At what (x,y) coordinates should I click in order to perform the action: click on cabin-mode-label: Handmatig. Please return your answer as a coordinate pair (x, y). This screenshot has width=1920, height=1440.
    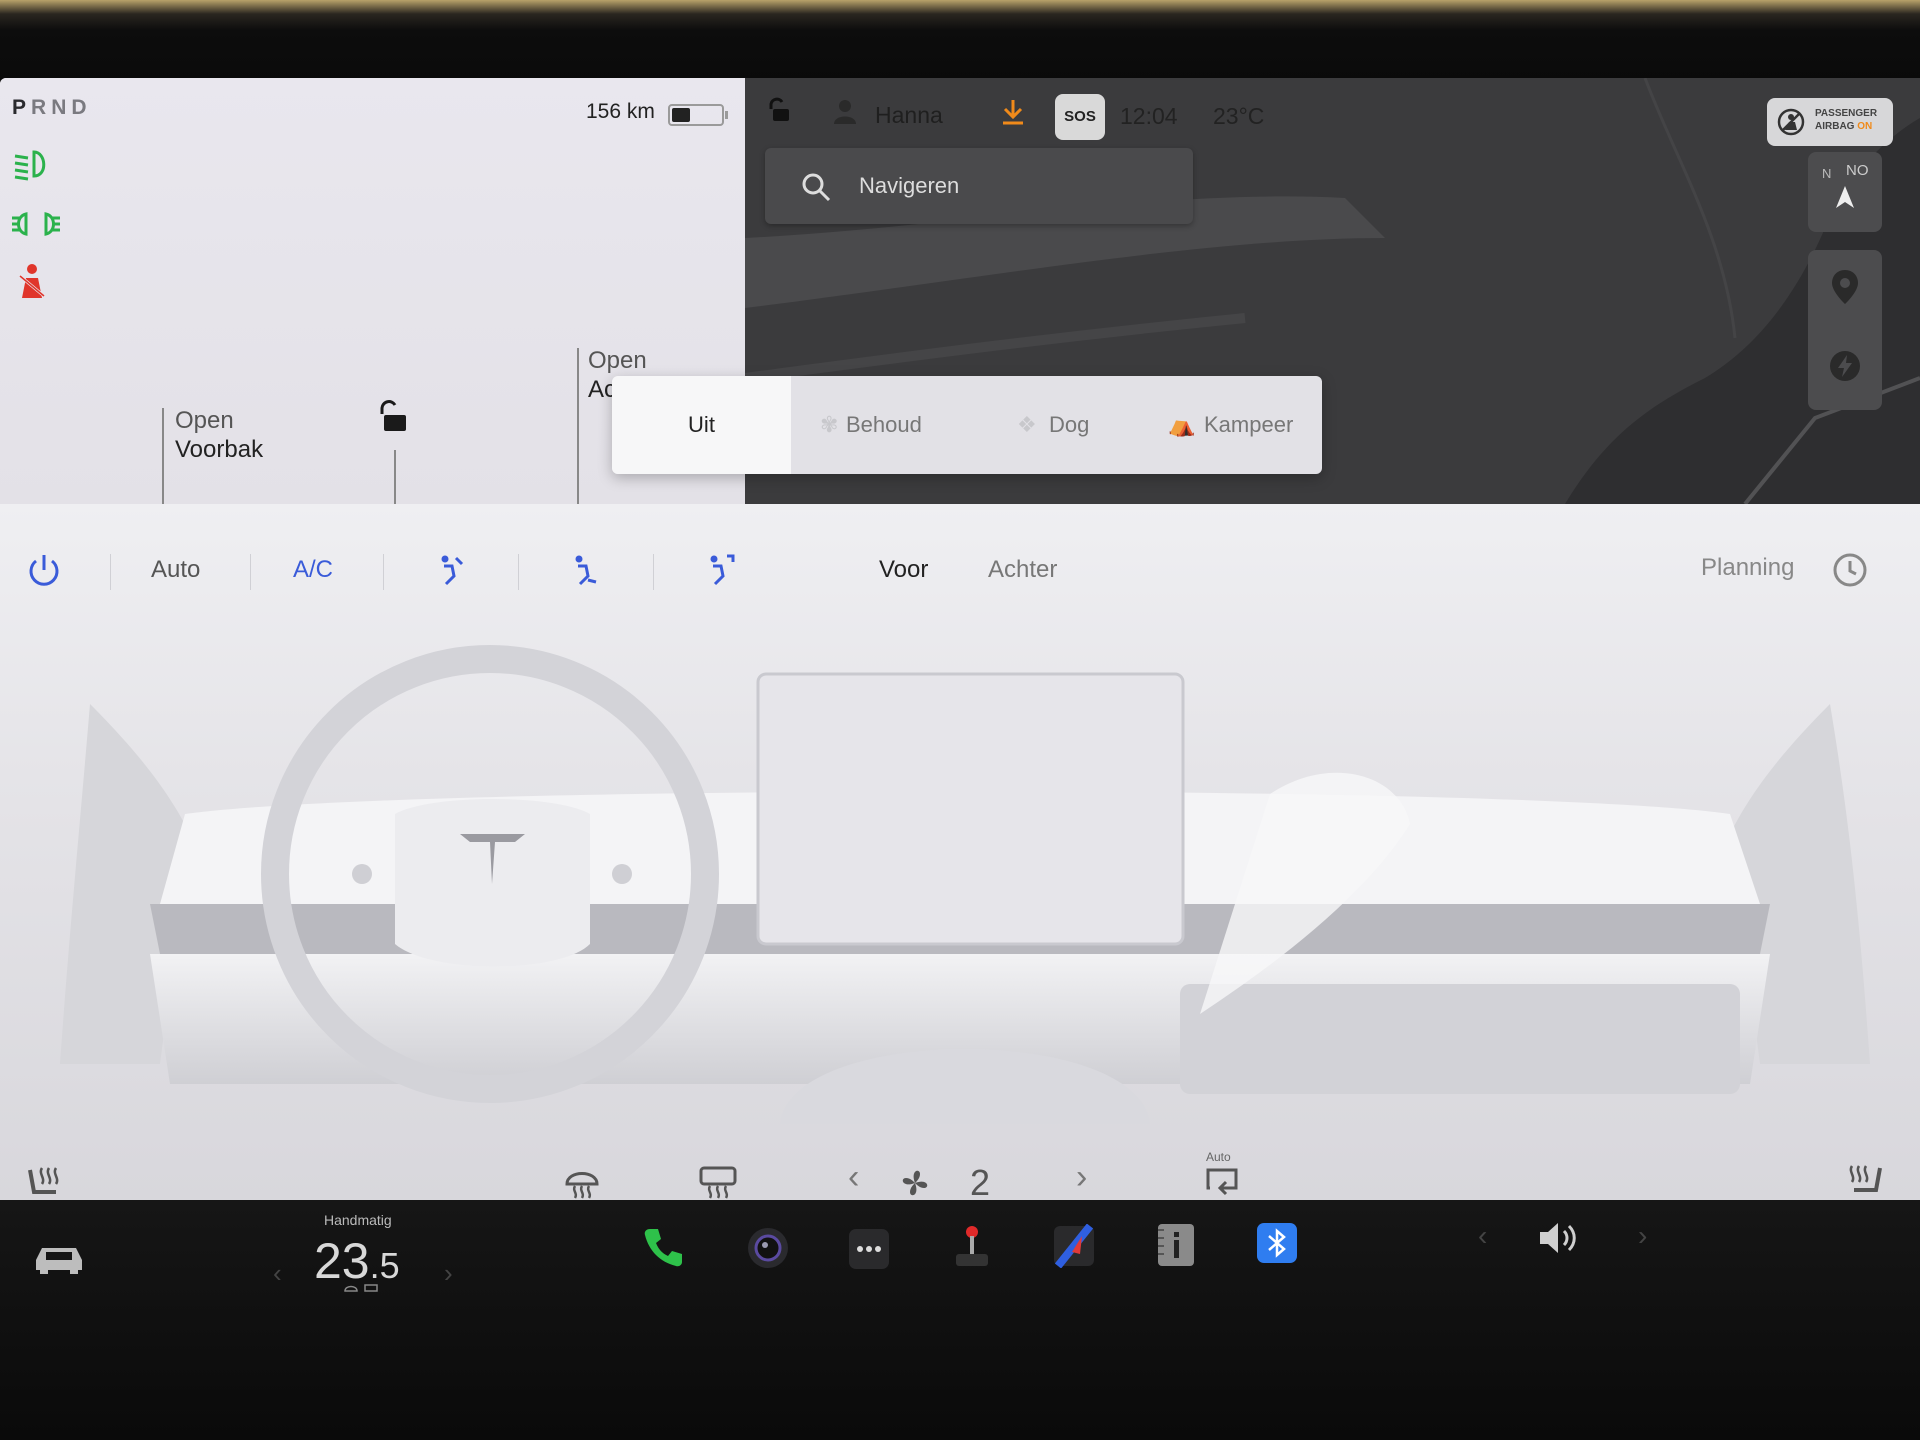
    Looking at the image, I should click on (358, 1220).